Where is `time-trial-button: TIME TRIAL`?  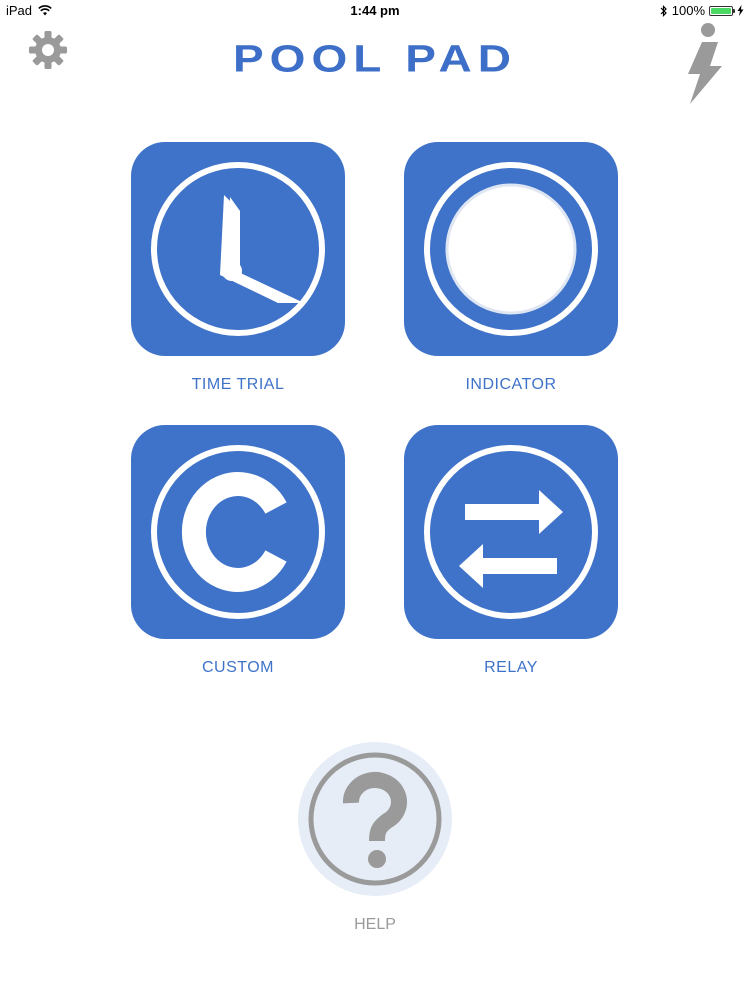
time-trial-button: TIME TRIAL is located at coordinates (238, 268).